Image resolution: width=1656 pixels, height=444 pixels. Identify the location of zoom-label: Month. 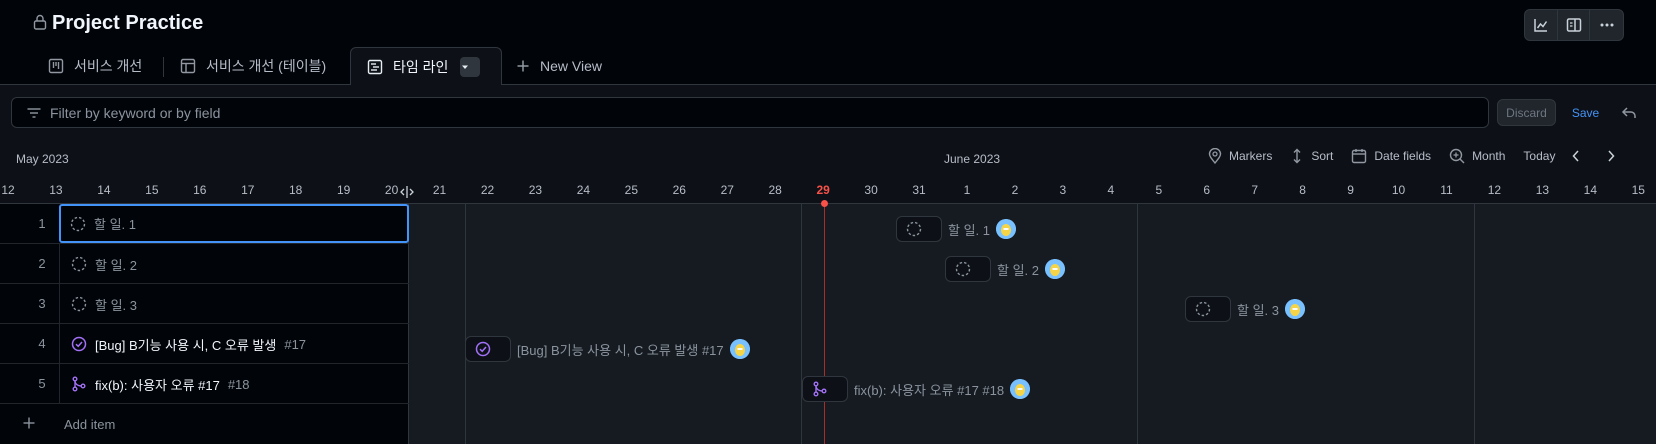
(1489, 156).